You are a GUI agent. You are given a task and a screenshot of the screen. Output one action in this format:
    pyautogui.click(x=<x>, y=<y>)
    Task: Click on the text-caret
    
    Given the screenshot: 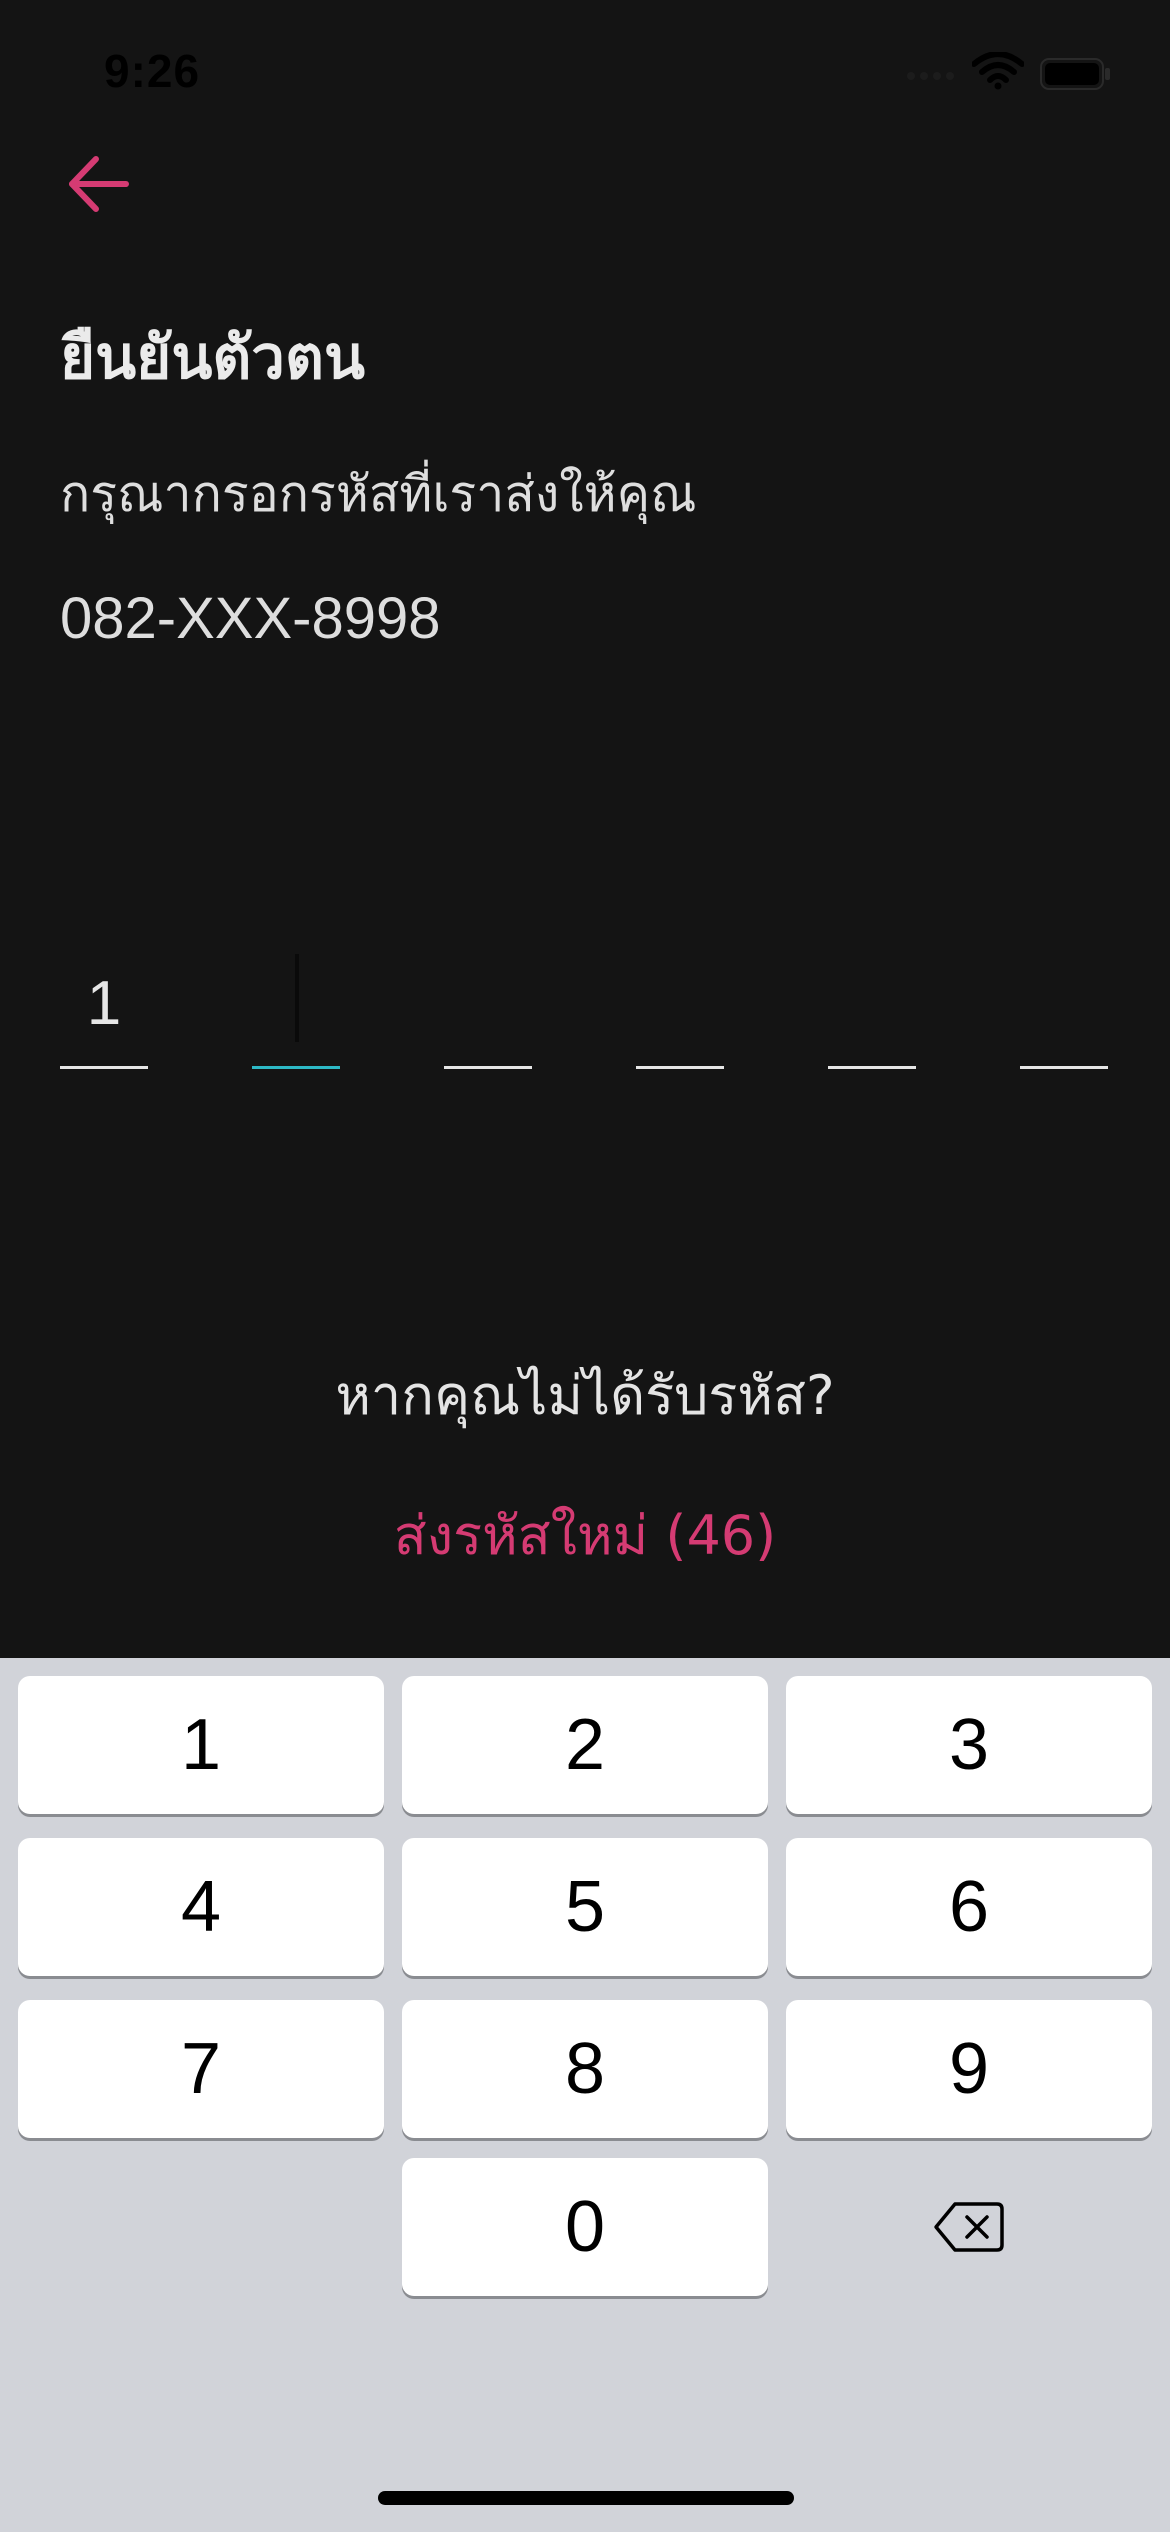 What is the action you would take?
    pyautogui.click(x=297, y=998)
    